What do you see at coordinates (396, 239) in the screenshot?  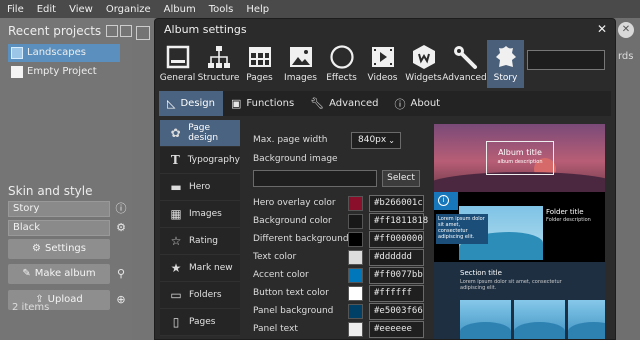 I see `color-hex-input: #ff000000` at bounding box center [396, 239].